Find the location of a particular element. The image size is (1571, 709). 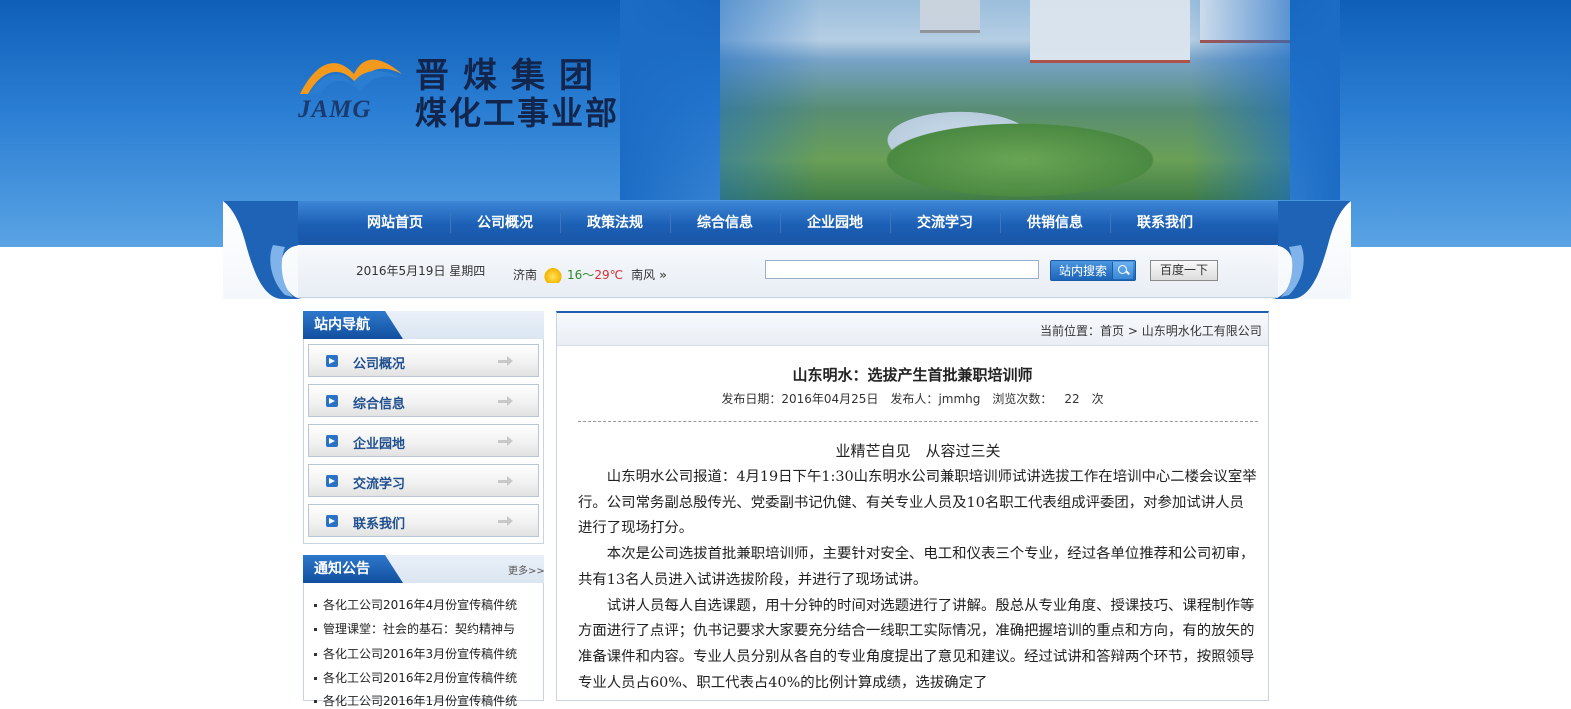

site-search-button: 站内搜索 is located at coordinates (1093, 270).